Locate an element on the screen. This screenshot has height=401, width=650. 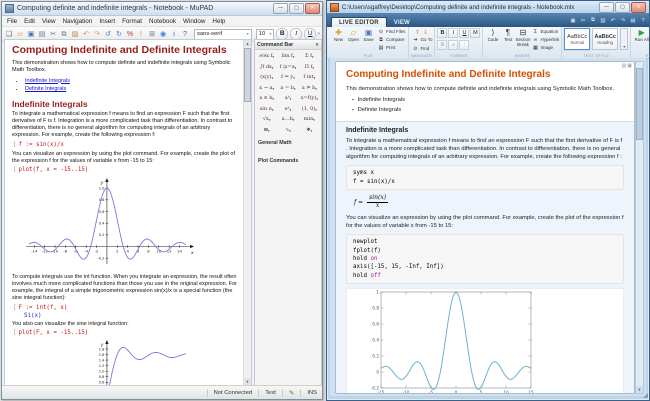
toolbar-icon: ⧉ is located at coordinates (64, 34).